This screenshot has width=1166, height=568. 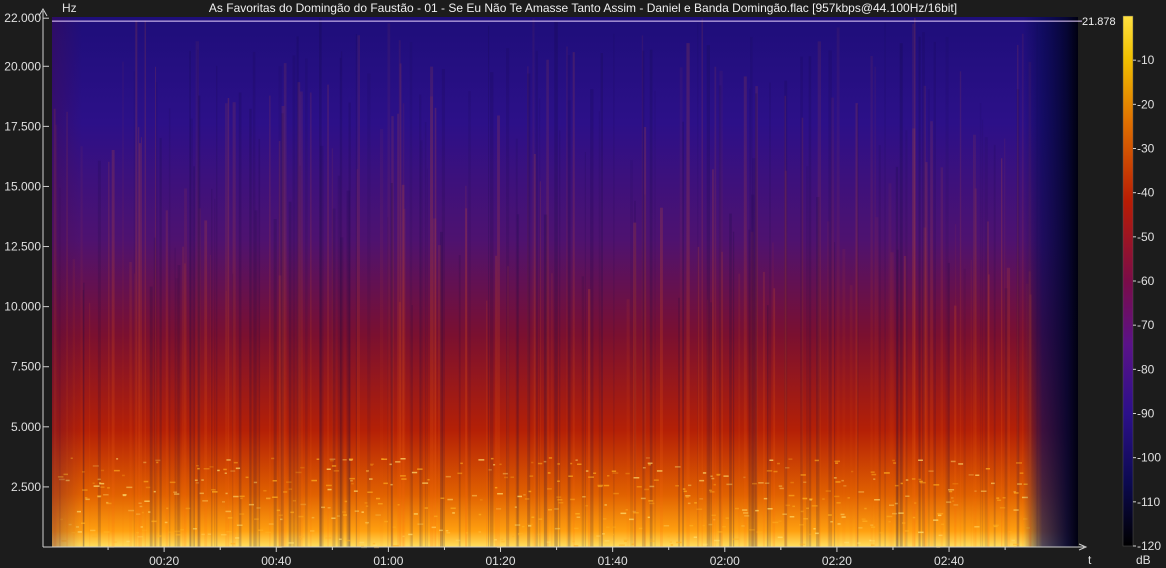 I want to click on x-tick-label: 01:40, so click(x=613, y=561).